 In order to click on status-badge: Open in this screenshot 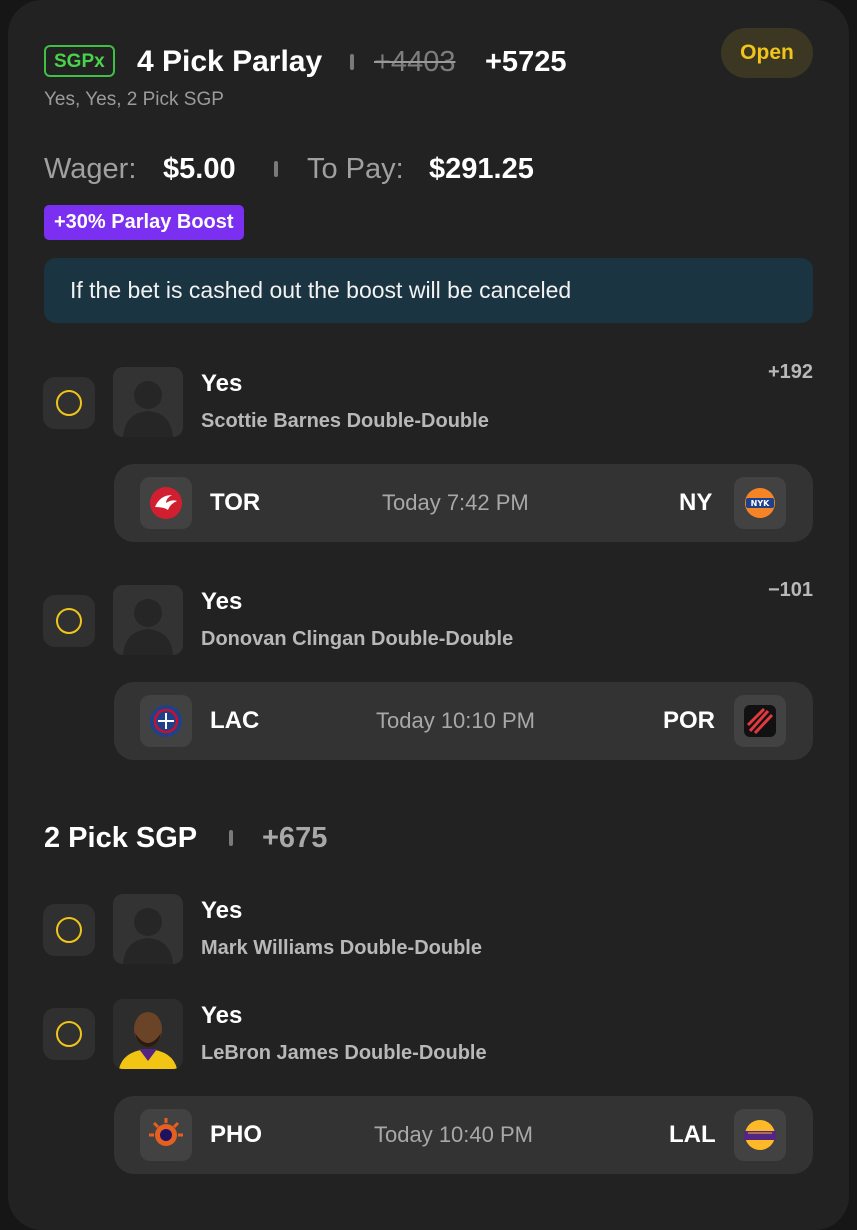, I will do `click(767, 53)`.